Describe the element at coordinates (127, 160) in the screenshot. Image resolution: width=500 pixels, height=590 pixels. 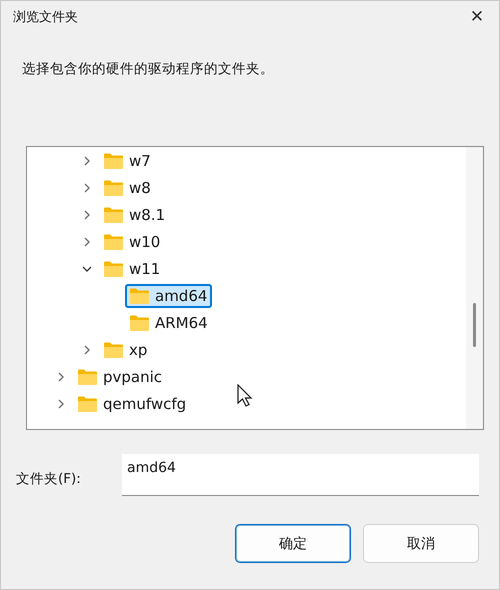
I see `folder-tree-item: w7` at that location.